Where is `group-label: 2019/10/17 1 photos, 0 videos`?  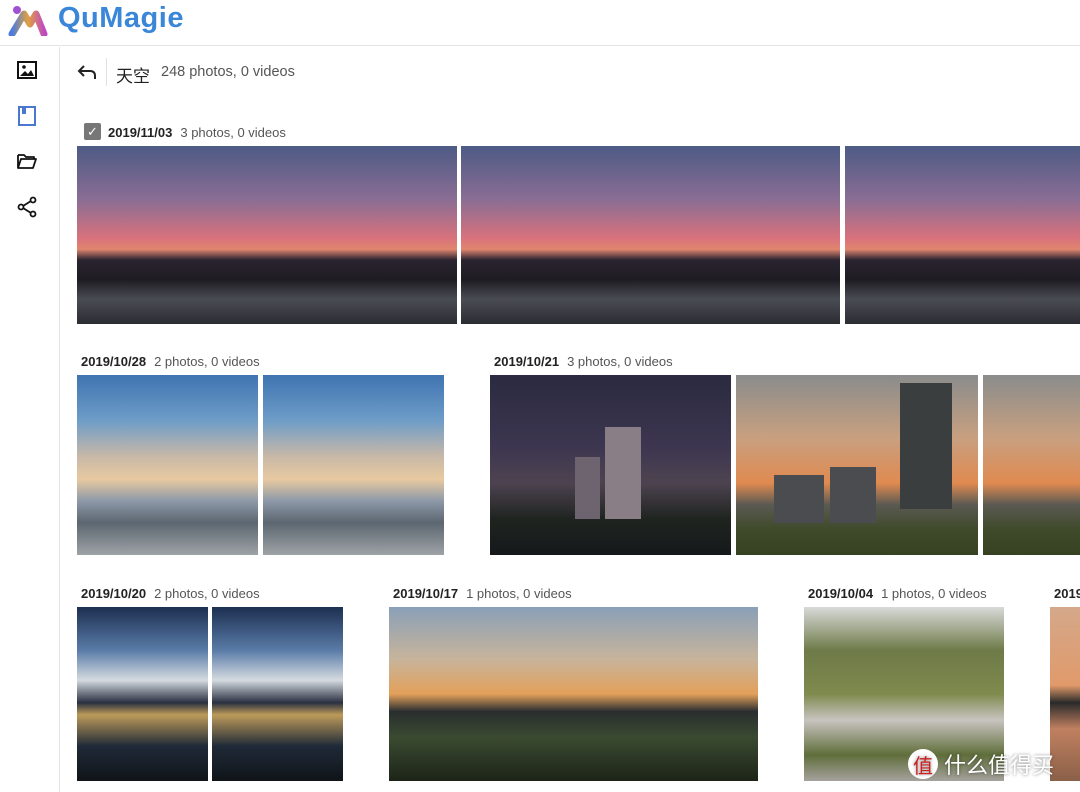 group-label: 2019/10/17 1 photos, 0 videos is located at coordinates (482, 593).